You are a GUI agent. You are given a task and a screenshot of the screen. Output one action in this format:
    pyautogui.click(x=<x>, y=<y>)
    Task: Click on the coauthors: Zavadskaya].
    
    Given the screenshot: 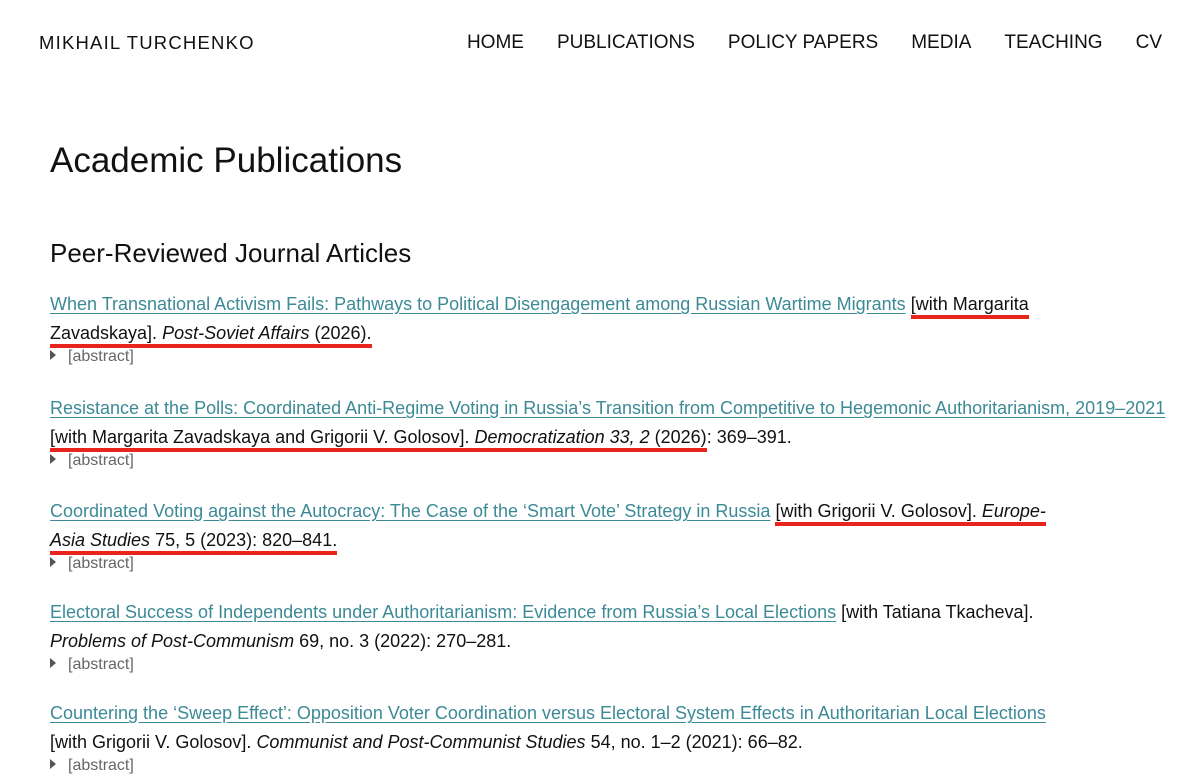 What is the action you would take?
    pyautogui.click(x=104, y=333)
    